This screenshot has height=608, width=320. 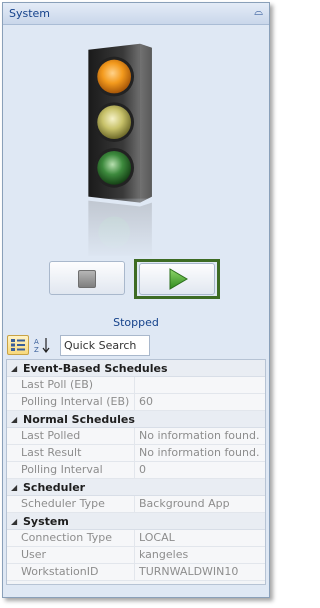 What do you see at coordinates (36, 342) in the screenshot?
I see `svg-text: A` at bounding box center [36, 342].